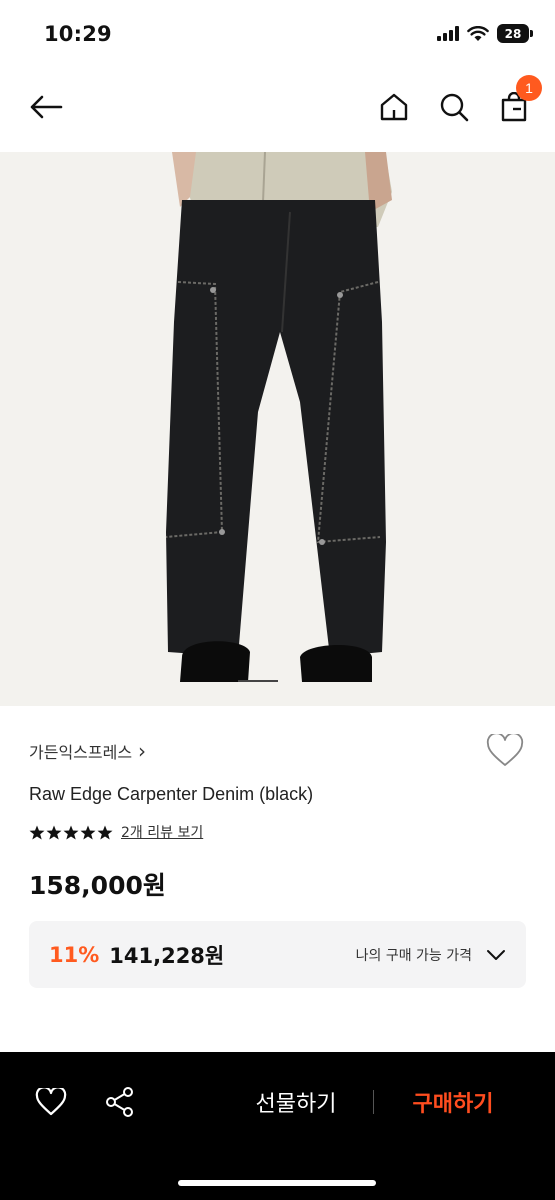  I want to click on chevron-right-icon: ›, so click(142, 751).